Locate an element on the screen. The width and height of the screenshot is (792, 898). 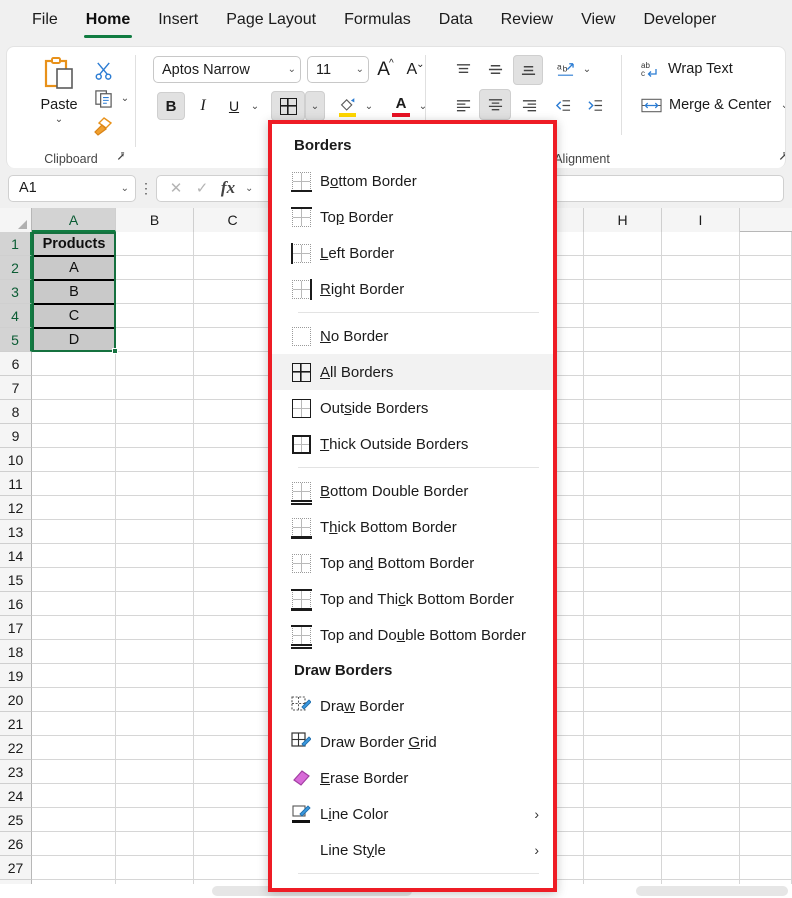
menu-item-line-style: Line Style › is located at coordinates (412, 850).